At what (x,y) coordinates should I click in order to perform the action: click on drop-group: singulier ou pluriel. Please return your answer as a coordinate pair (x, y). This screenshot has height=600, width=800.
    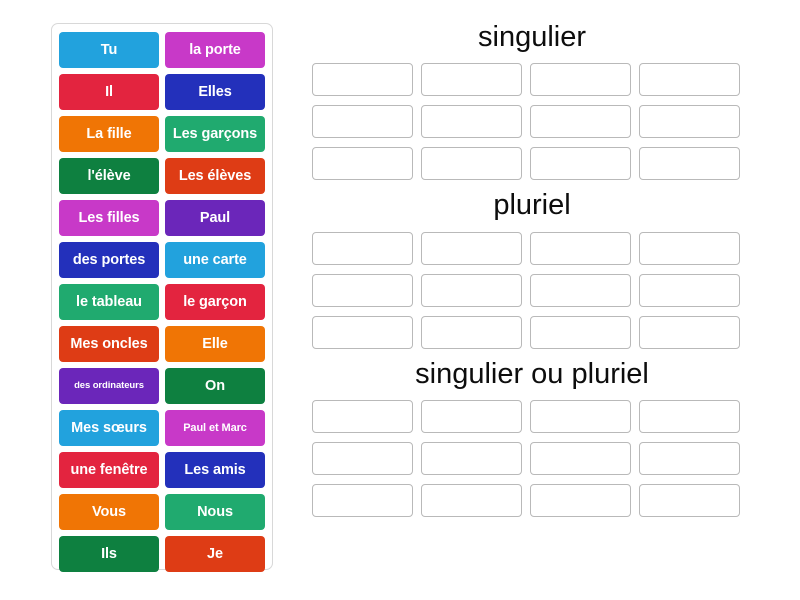
    Looking at the image, I should click on (532, 436).